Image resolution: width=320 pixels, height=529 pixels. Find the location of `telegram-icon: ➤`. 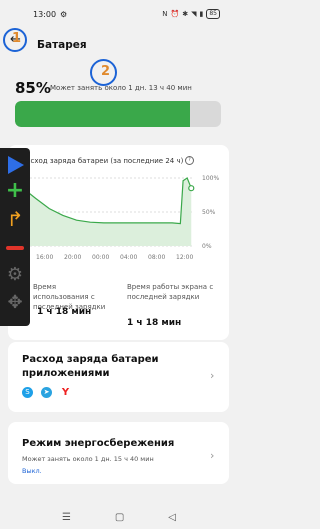

telegram-icon: ➤ is located at coordinates (46, 392).